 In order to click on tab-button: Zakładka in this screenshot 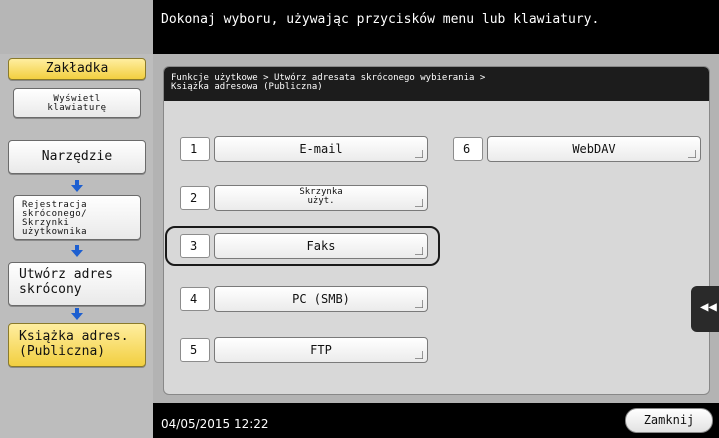, I will do `click(77, 69)`.